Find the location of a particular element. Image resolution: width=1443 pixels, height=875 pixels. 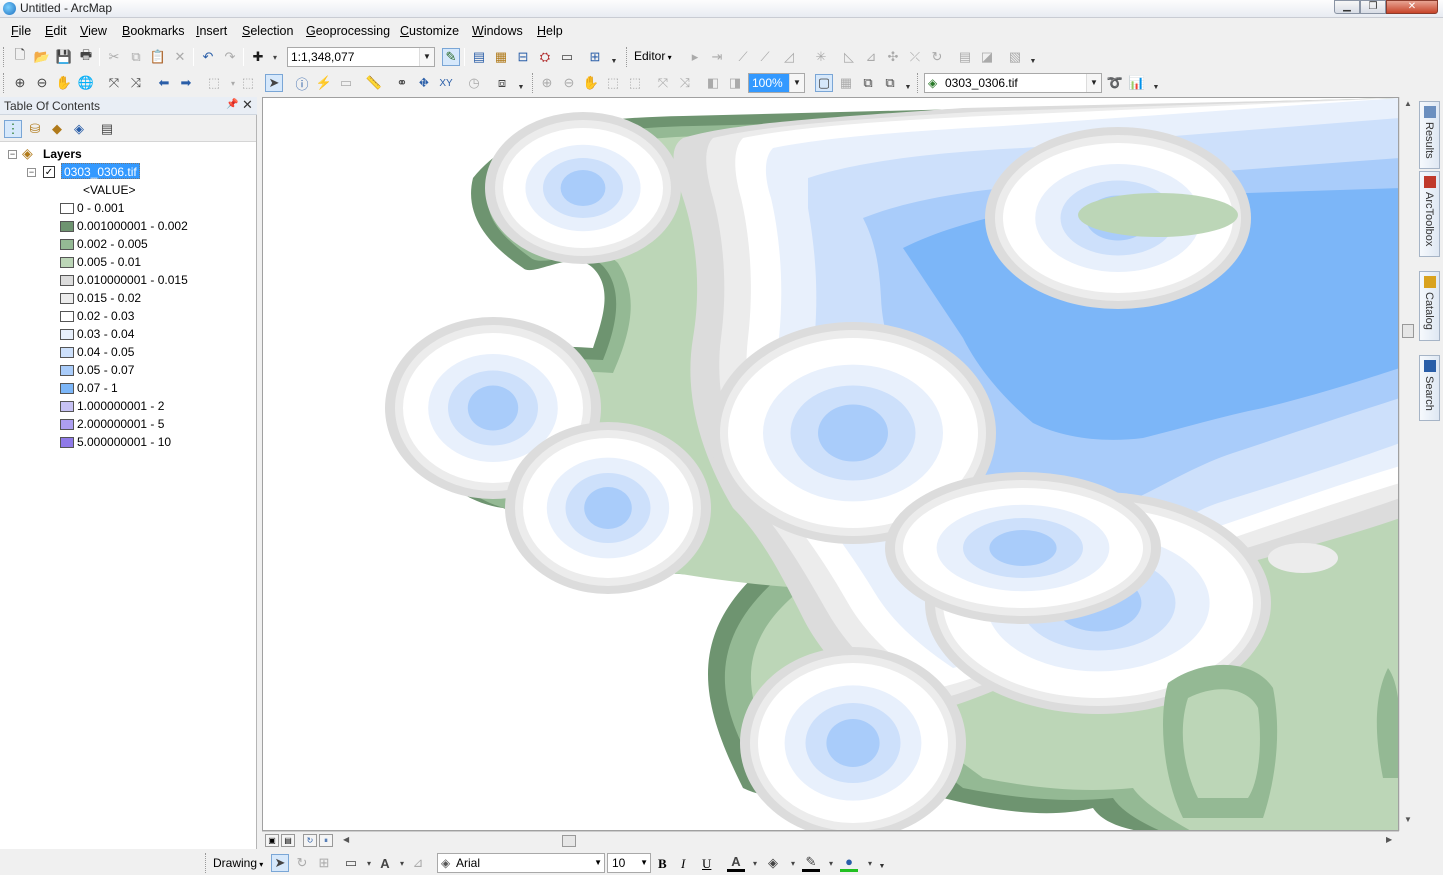

sketch-properties-icon: ◪ is located at coordinates (987, 57).